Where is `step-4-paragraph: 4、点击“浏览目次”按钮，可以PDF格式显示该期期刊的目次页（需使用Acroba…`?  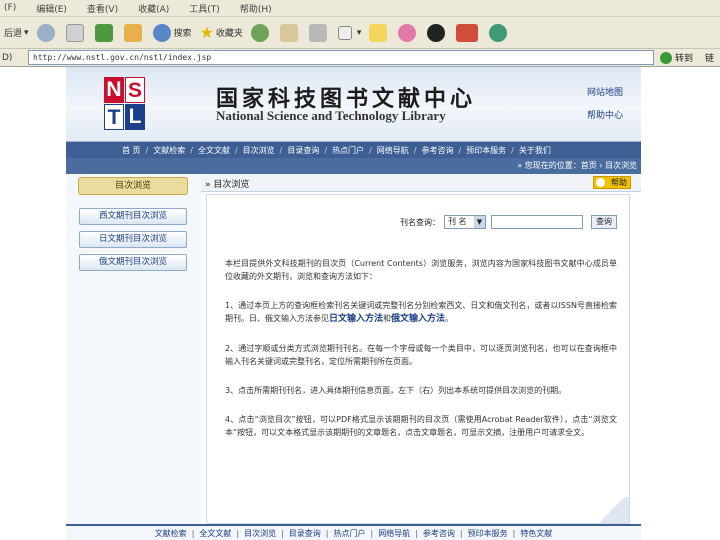 step-4-paragraph: 4、点击“浏览目次”按钮，可以PDF格式显示该期期刊的目次页（需使用Acroba… is located at coordinates (421, 426).